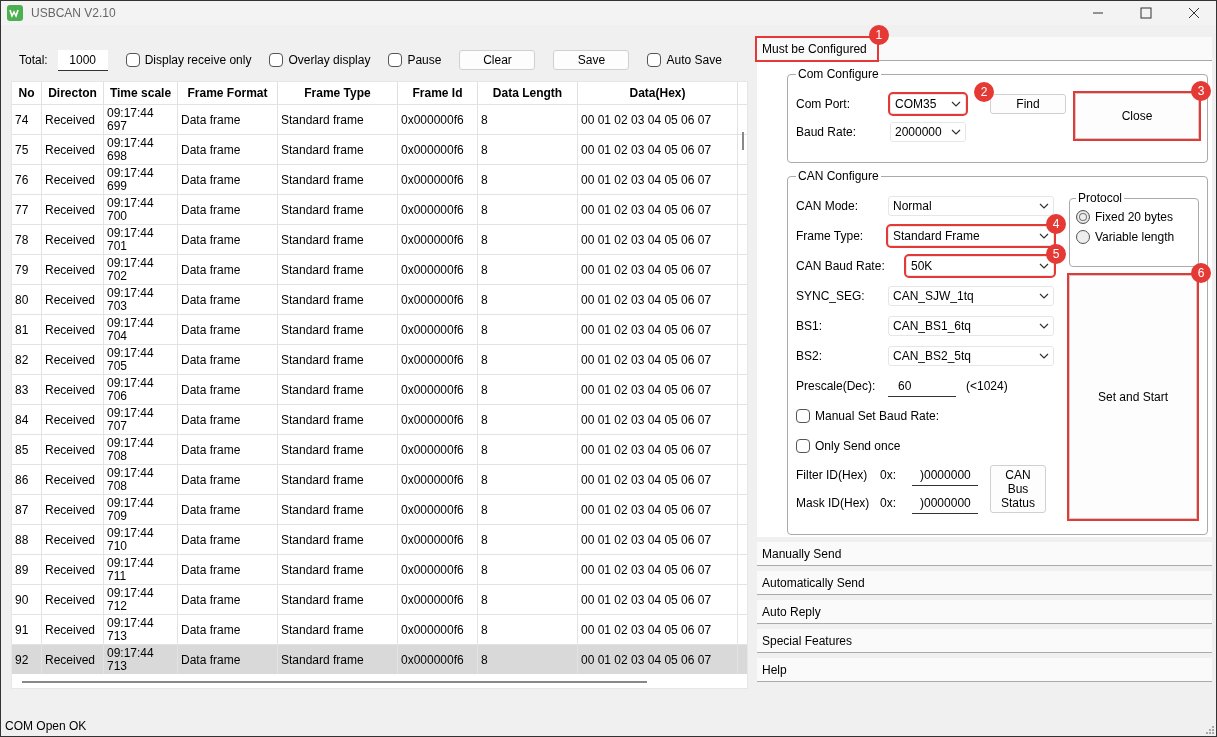  I want to click on close-button: Close, so click(1137, 115).